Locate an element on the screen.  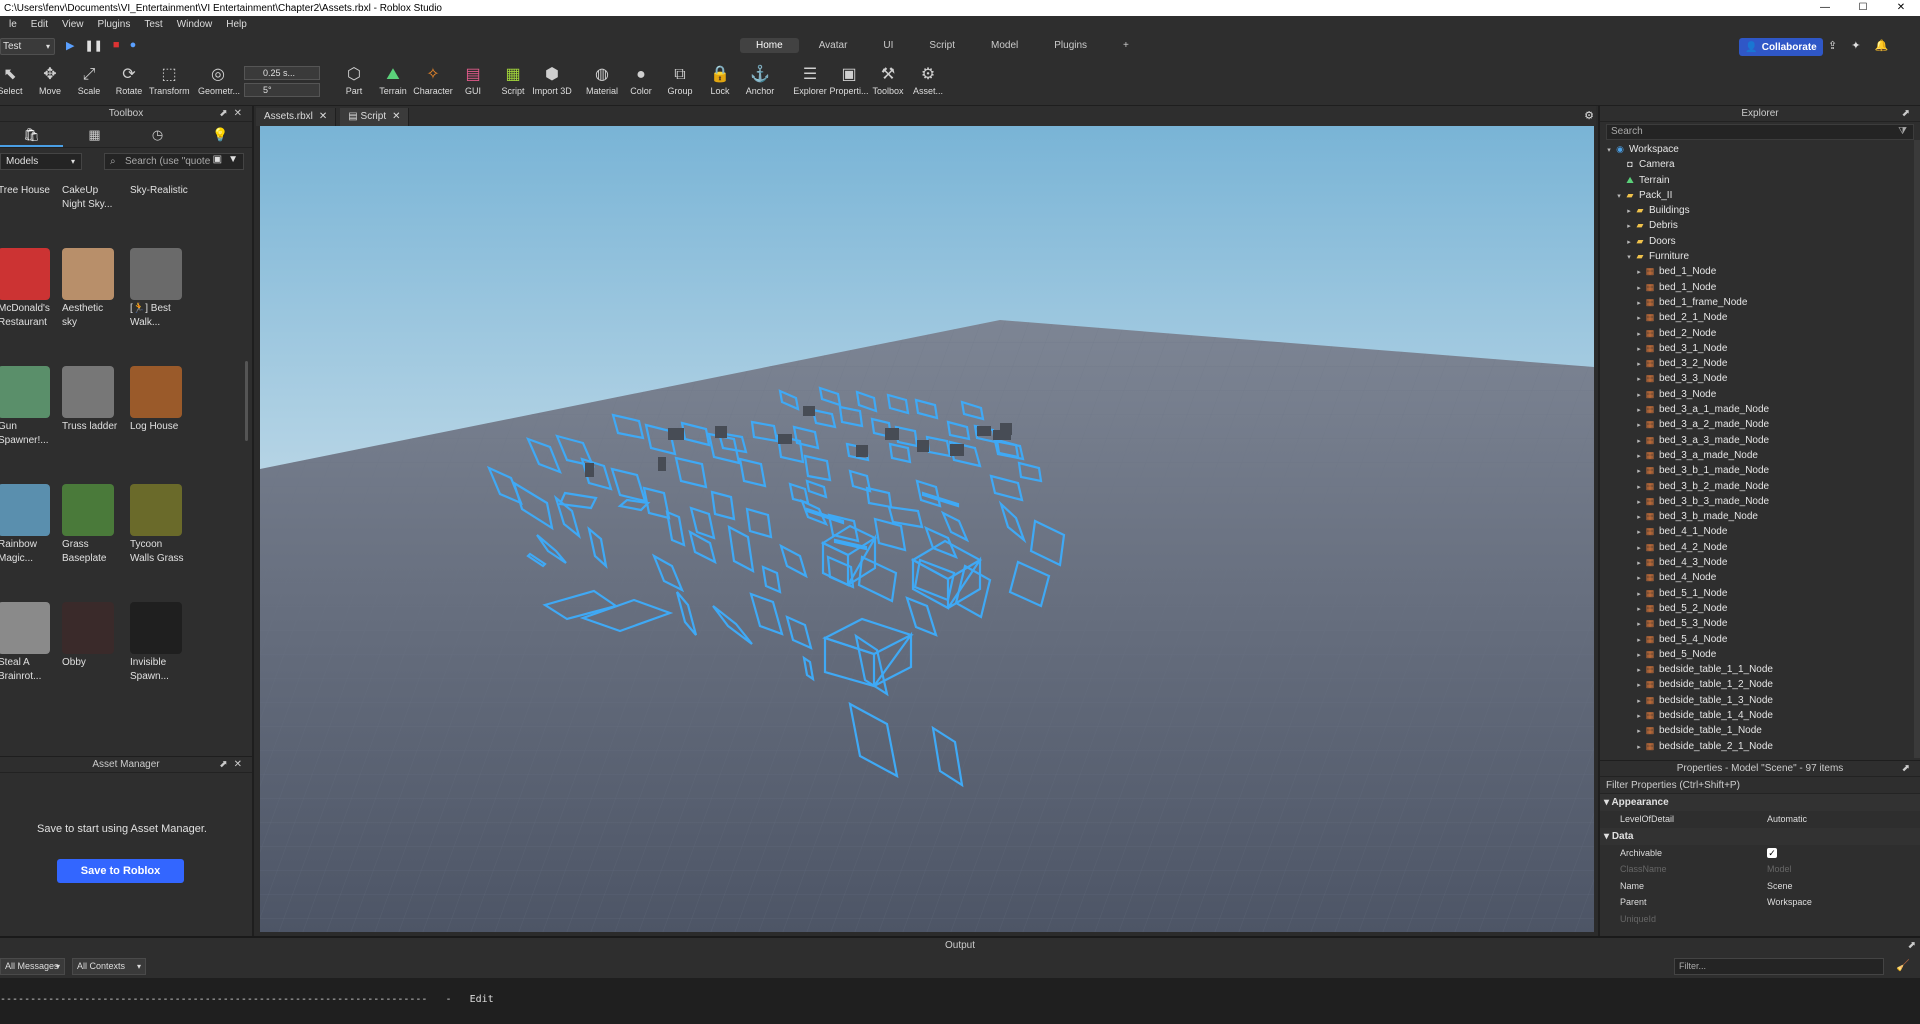
explorer-item: ▸ ▦ bed_5_Node is located at coordinates (1760, 654).